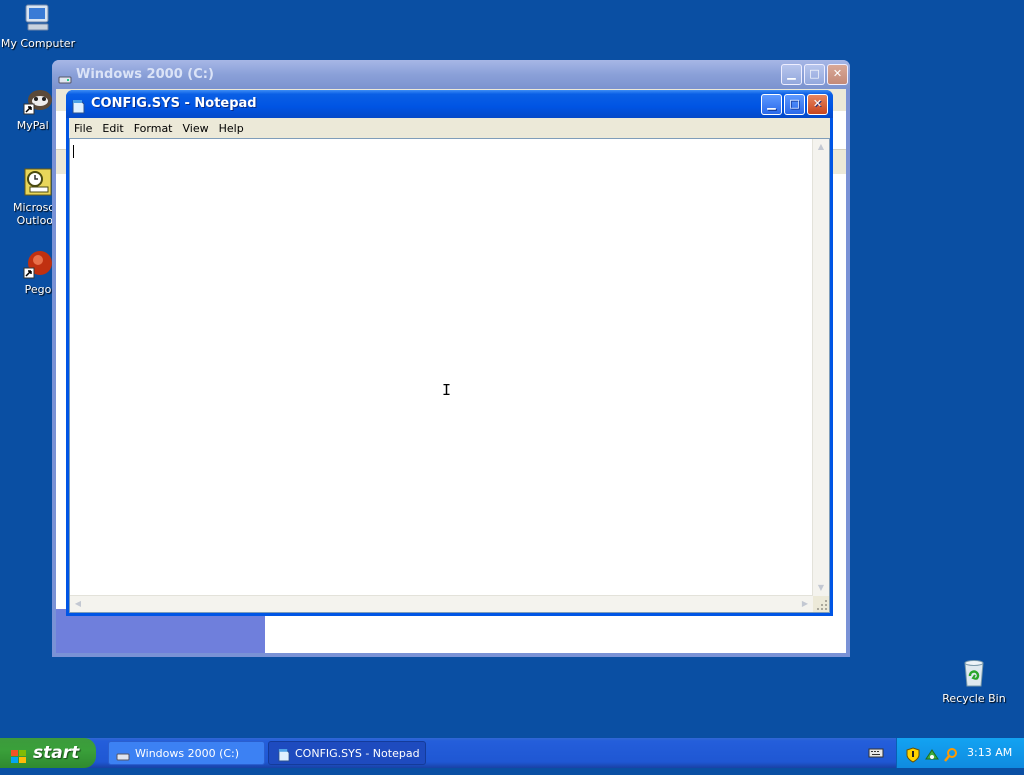  What do you see at coordinates (38, 182) in the screenshot?
I see `outlook-icon` at bounding box center [38, 182].